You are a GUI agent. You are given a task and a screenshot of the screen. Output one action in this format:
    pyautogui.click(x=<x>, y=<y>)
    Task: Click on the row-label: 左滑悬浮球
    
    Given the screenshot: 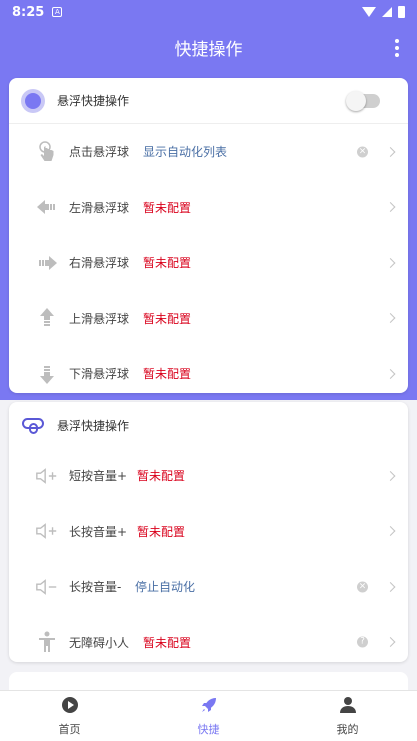 What is the action you would take?
    pyautogui.click(x=99, y=207)
    